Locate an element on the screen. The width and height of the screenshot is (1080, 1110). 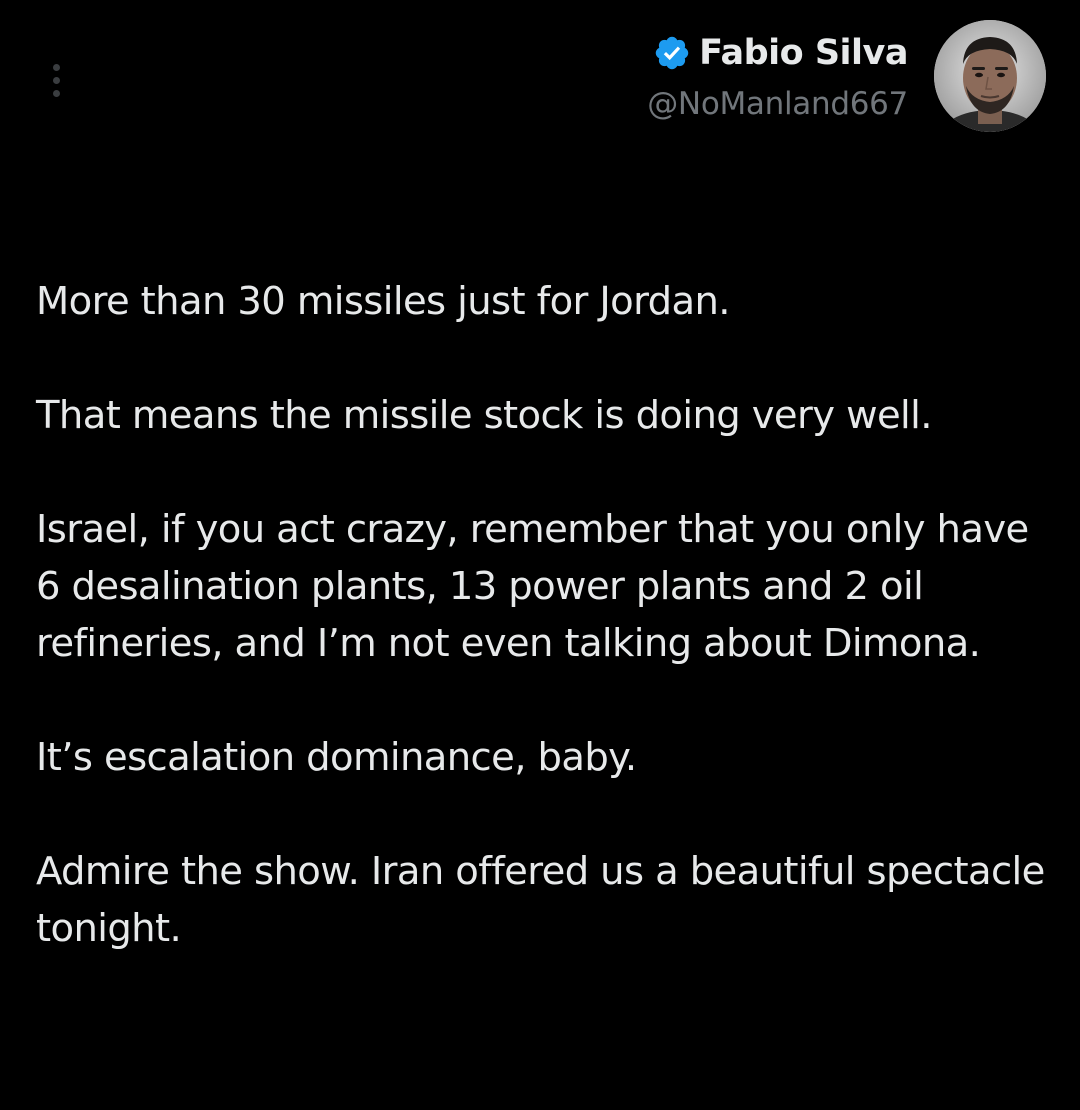
more-vertical-icon is located at coordinates (56, 67).